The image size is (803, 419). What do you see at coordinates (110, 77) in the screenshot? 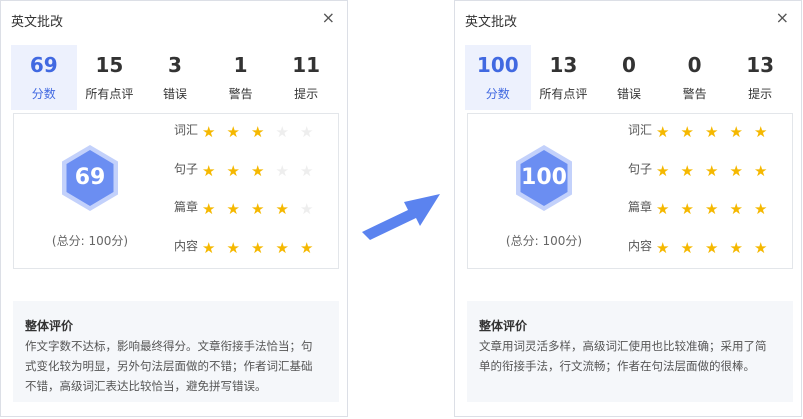
I see `tab-all-comments: 15 所有点评` at bounding box center [110, 77].